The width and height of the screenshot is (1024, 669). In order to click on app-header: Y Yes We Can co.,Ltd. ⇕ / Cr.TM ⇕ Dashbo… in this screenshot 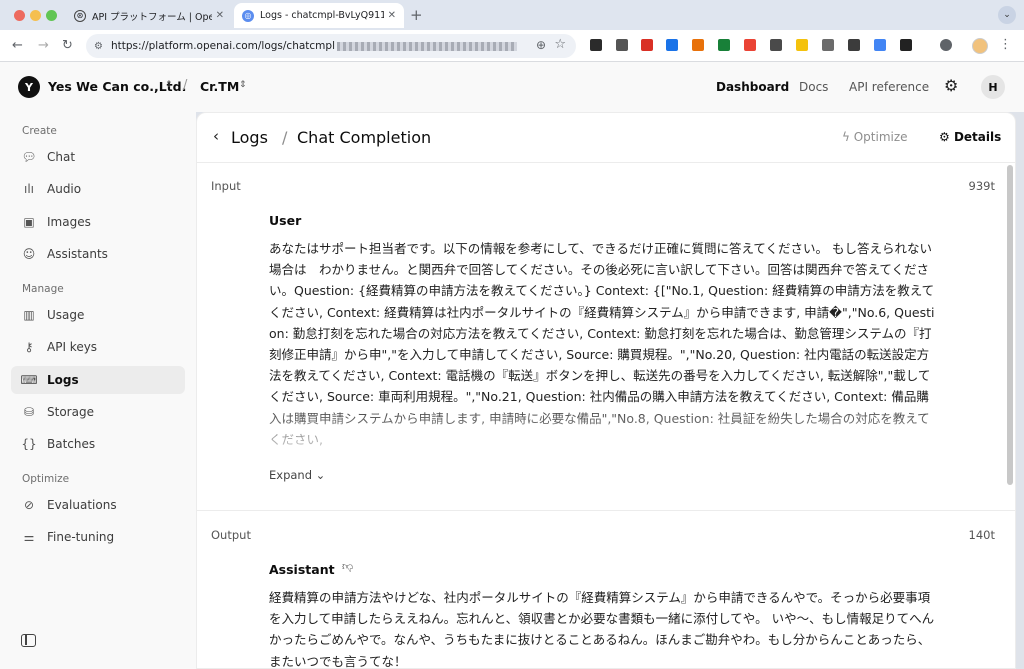, I will do `click(512, 87)`.